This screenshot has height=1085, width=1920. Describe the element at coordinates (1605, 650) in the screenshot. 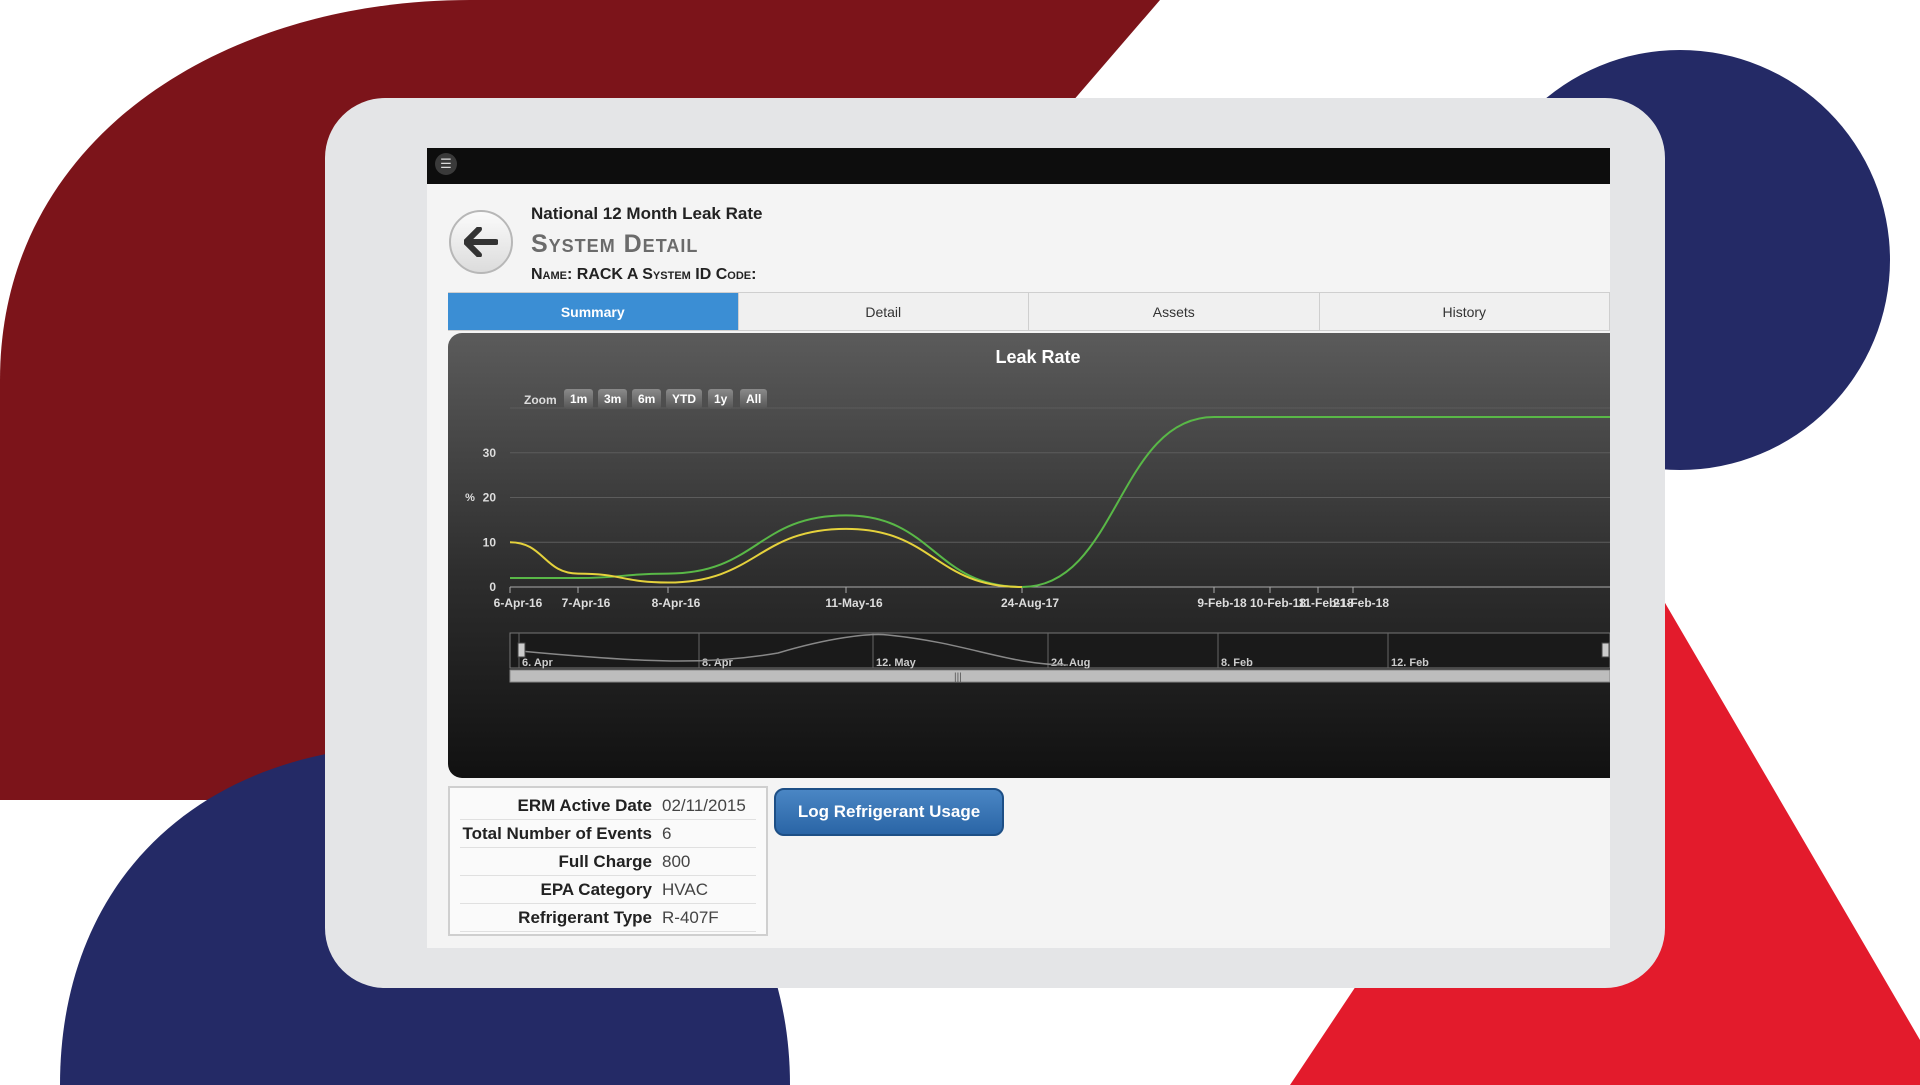

I see `navigator-handle-right` at that location.